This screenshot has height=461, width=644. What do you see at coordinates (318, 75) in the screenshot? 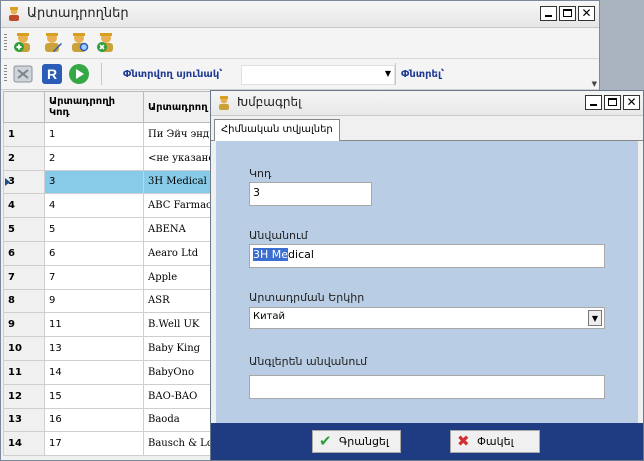
I see `filter-column-select: ▼` at bounding box center [318, 75].